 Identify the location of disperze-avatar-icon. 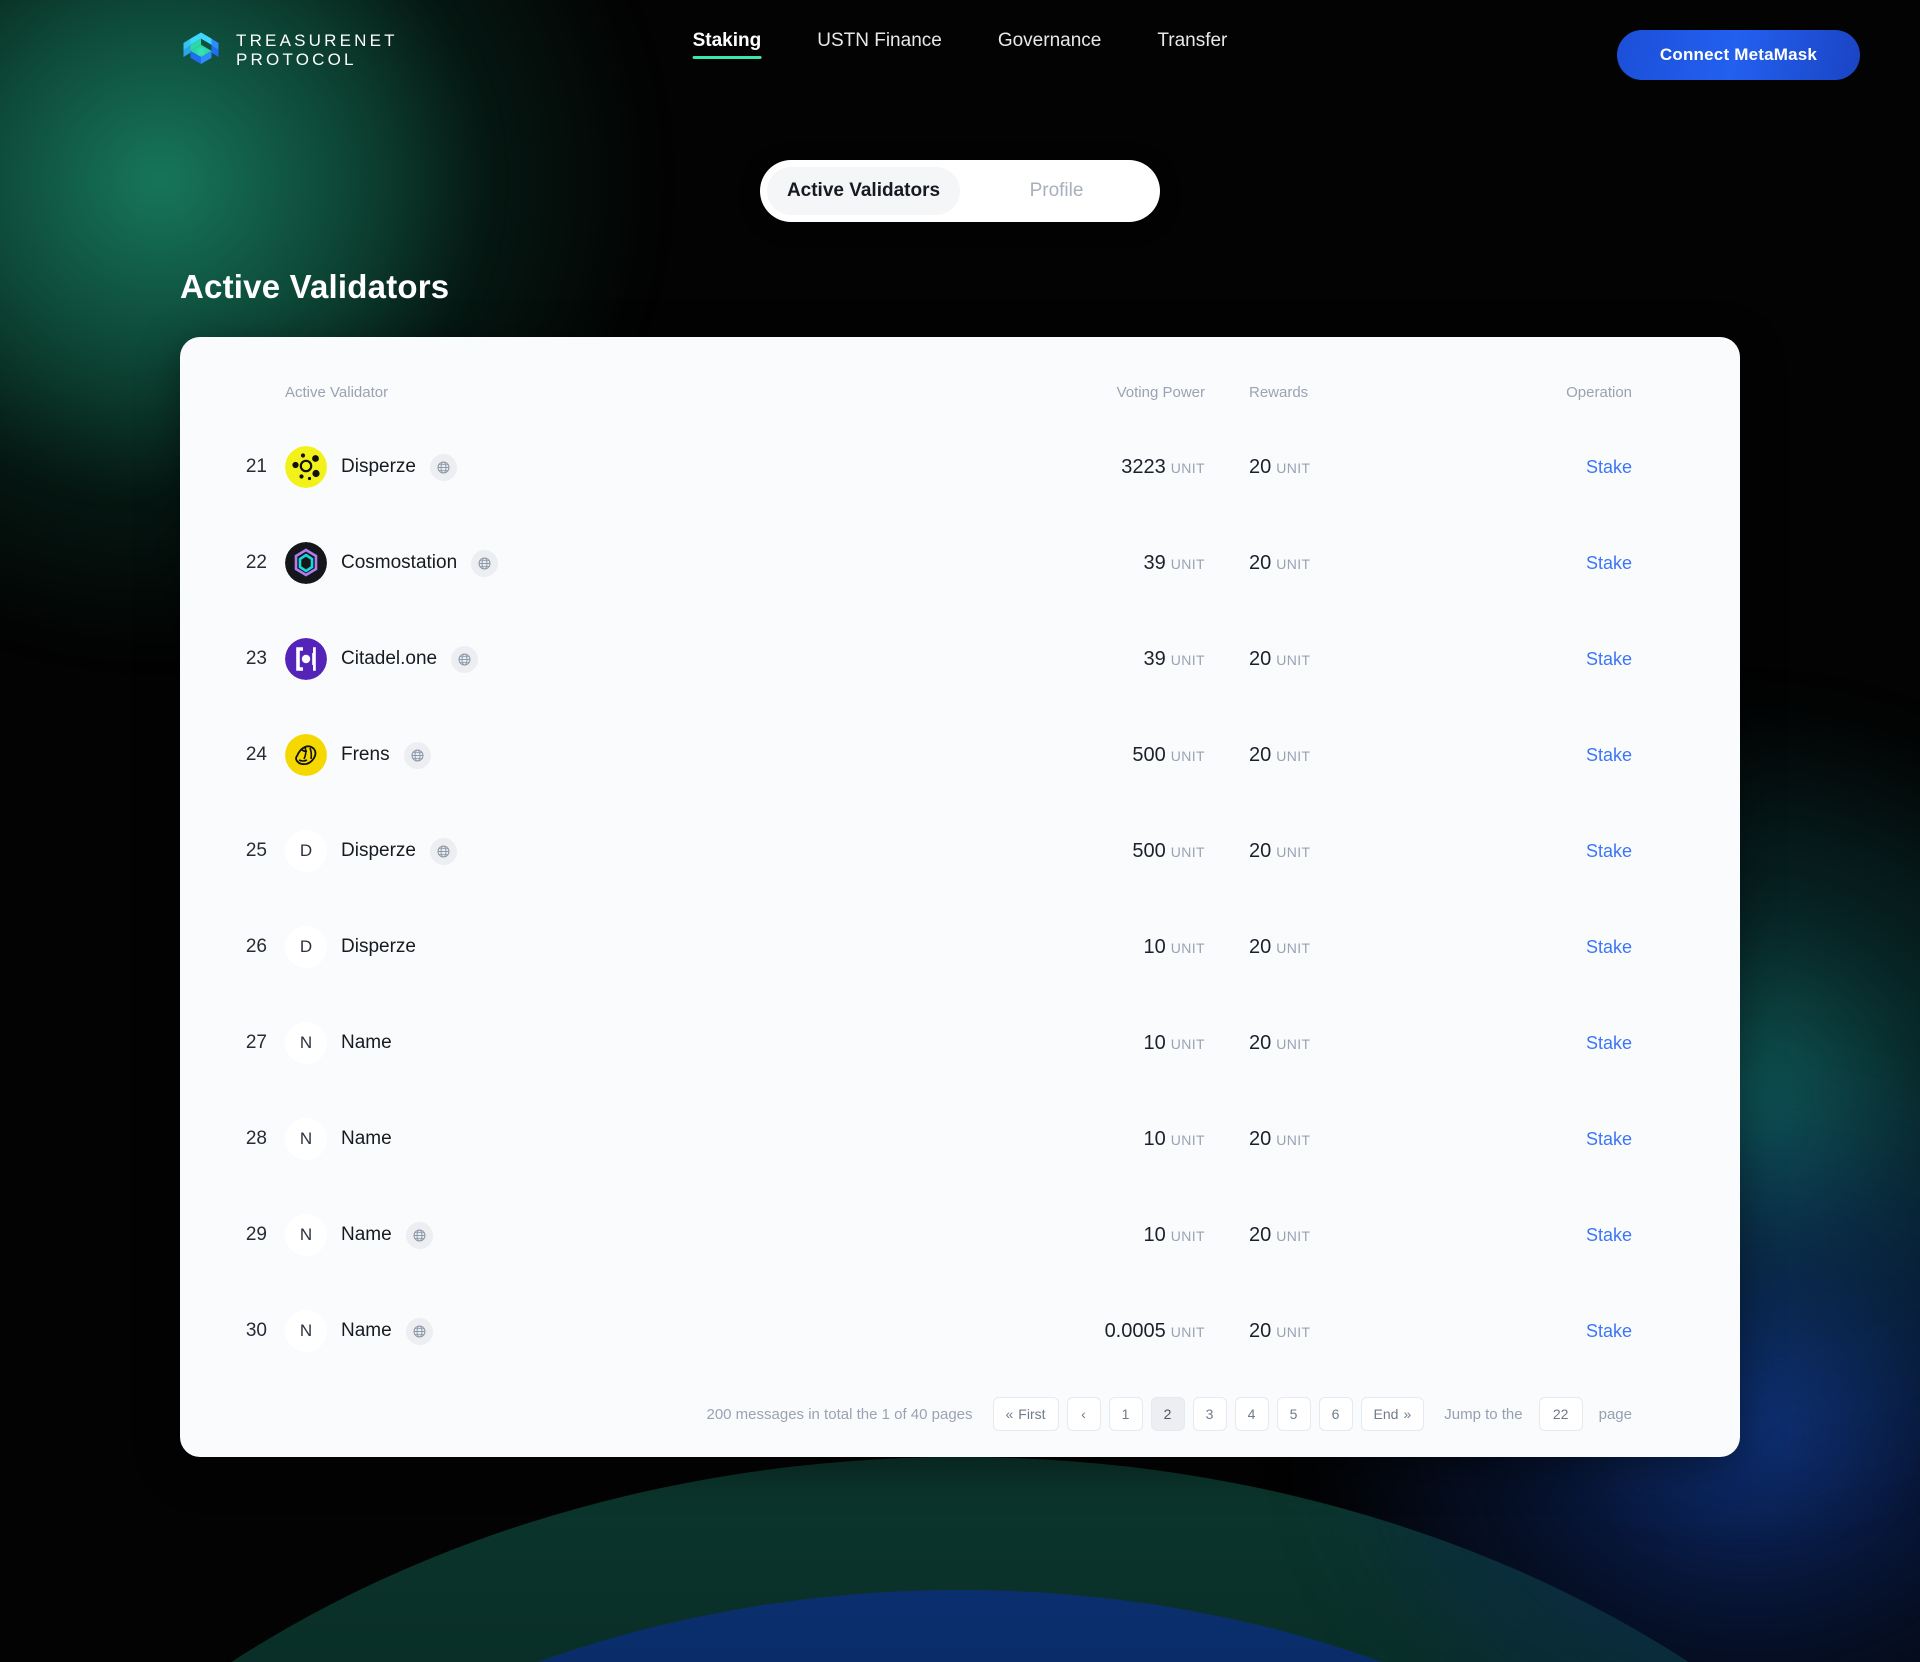
(306, 467).